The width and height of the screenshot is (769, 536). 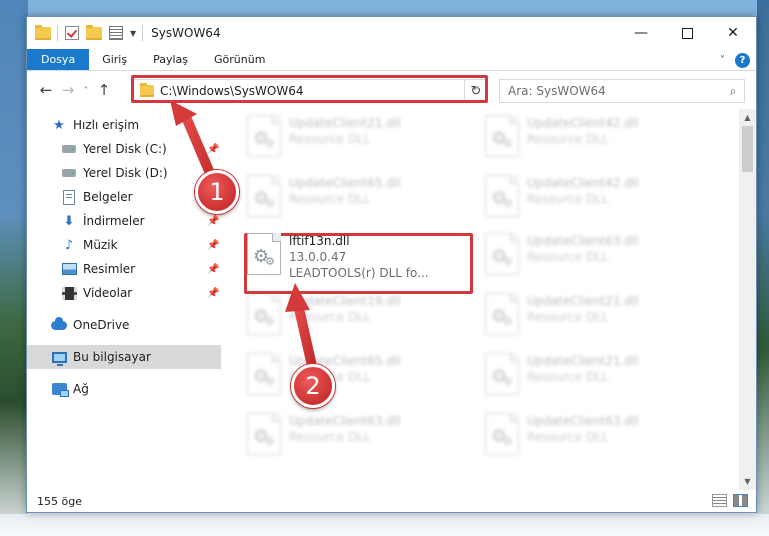 What do you see at coordinates (108, 197) in the screenshot?
I see `sidebar-item-label: Belgeler` at bounding box center [108, 197].